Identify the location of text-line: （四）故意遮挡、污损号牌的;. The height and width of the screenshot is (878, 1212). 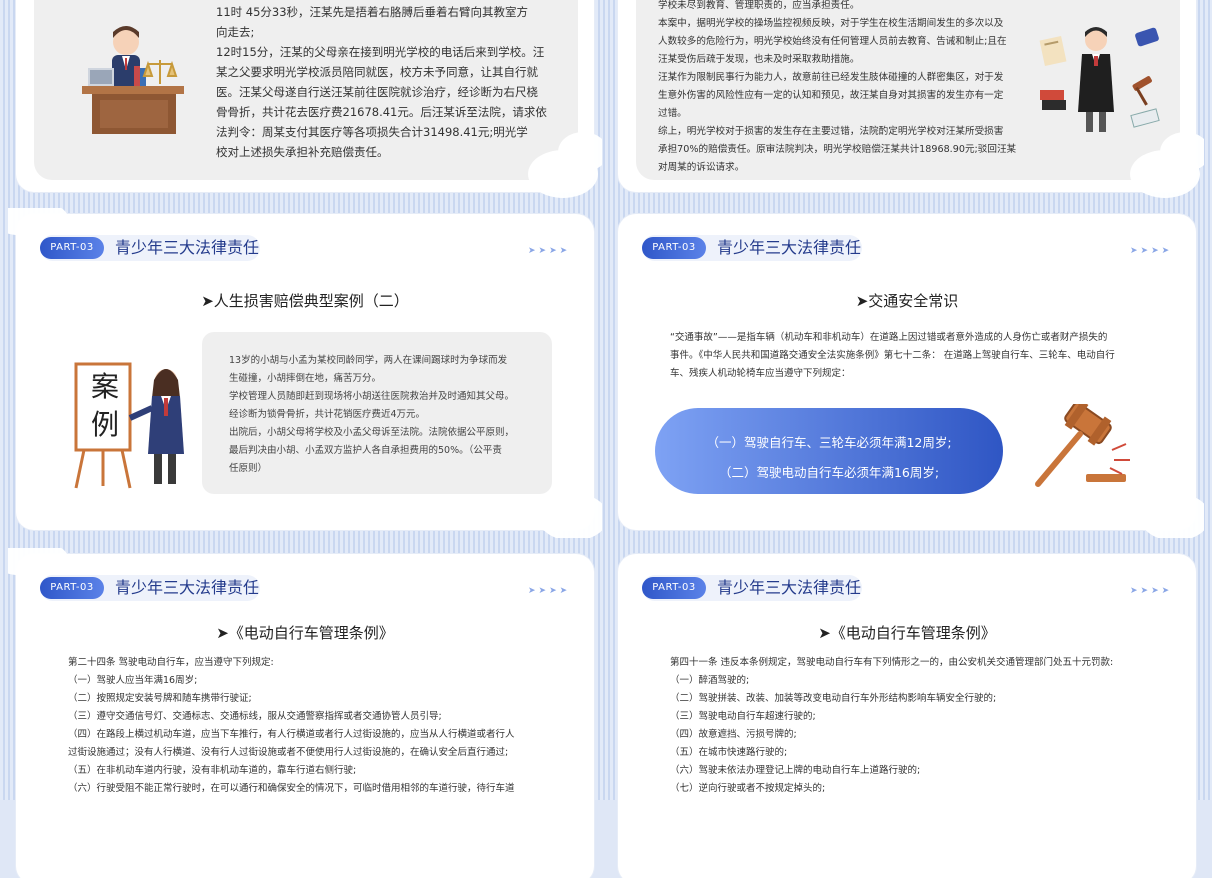
(733, 734).